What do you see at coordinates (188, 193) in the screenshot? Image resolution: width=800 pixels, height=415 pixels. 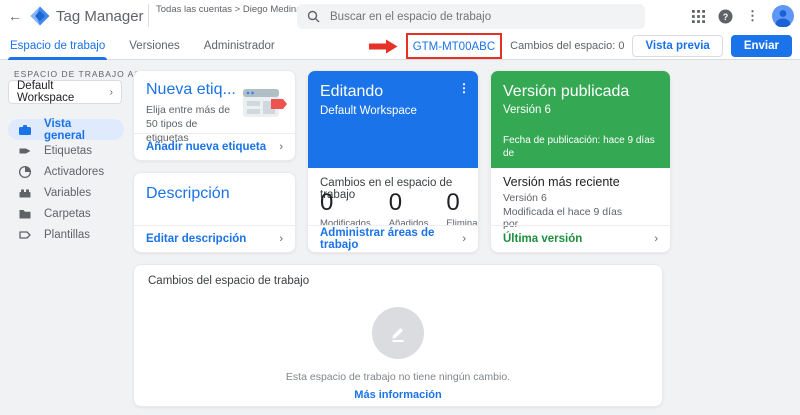 I see `description-title: Descripción` at bounding box center [188, 193].